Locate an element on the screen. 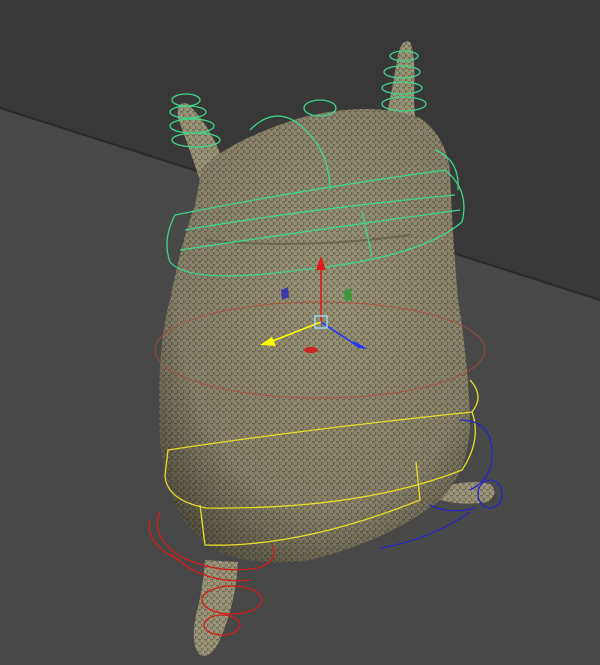 This screenshot has height=665, width=600. xz-plane-handle-icon is located at coordinates (311, 350).